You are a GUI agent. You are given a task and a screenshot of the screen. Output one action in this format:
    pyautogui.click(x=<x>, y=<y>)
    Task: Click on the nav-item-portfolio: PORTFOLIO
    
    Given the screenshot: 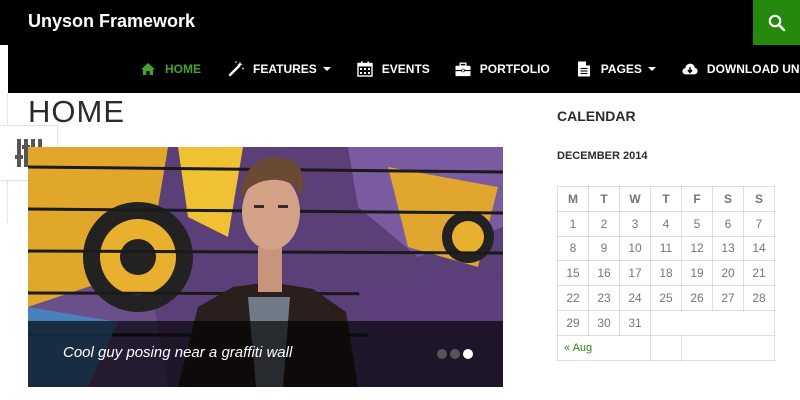 What is the action you would take?
    pyautogui.click(x=502, y=69)
    